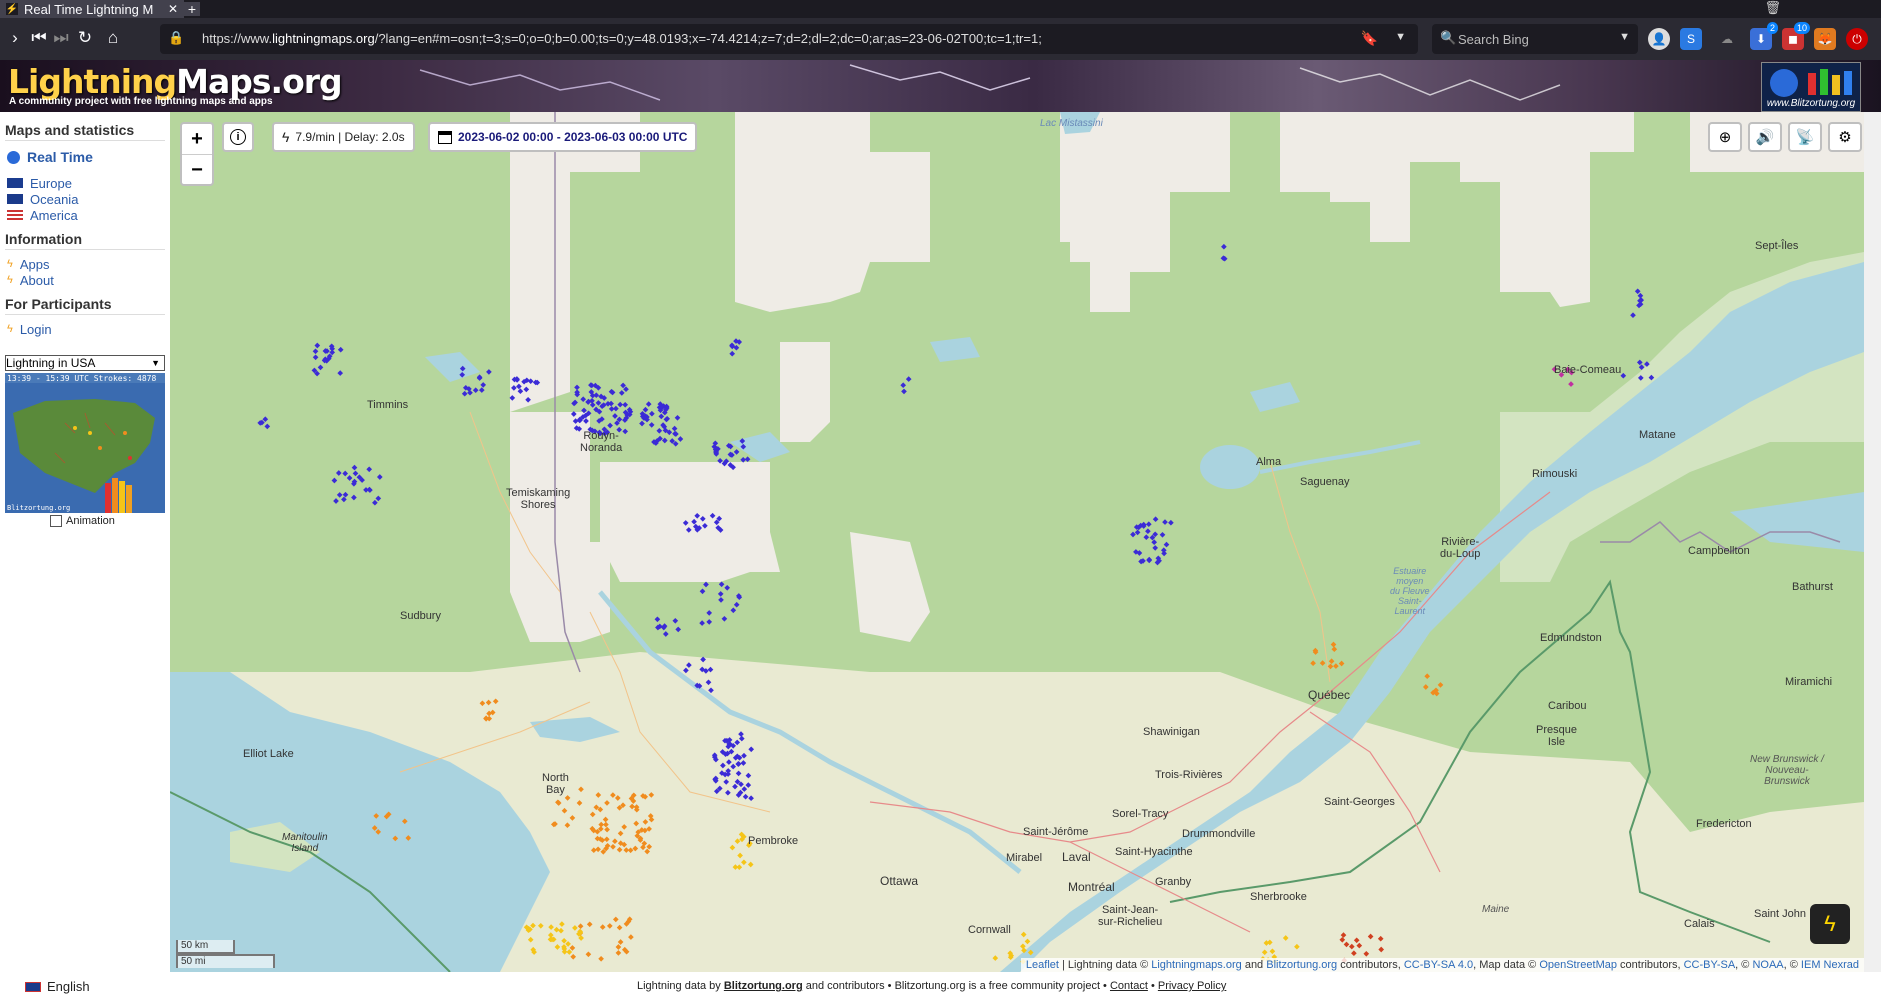 The width and height of the screenshot is (1881, 997). What do you see at coordinates (1691, 39) in the screenshot?
I see `s-extension-icon: S` at bounding box center [1691, 39].